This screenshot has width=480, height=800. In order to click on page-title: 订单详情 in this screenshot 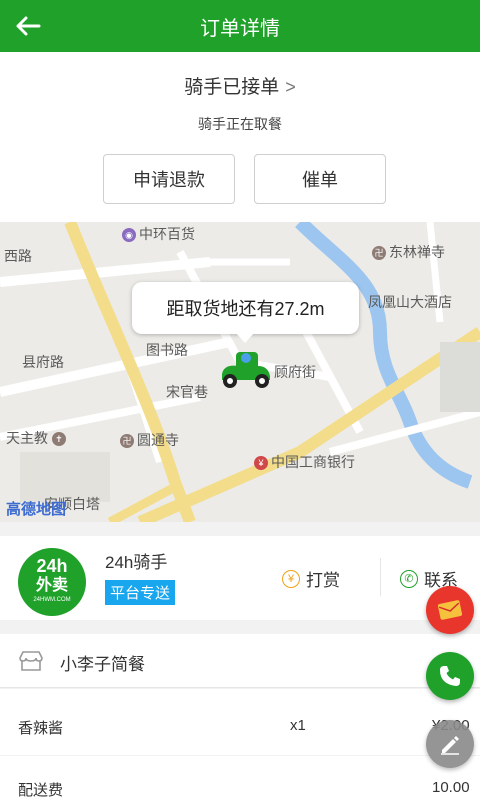, I will do `click(240, 28)`.